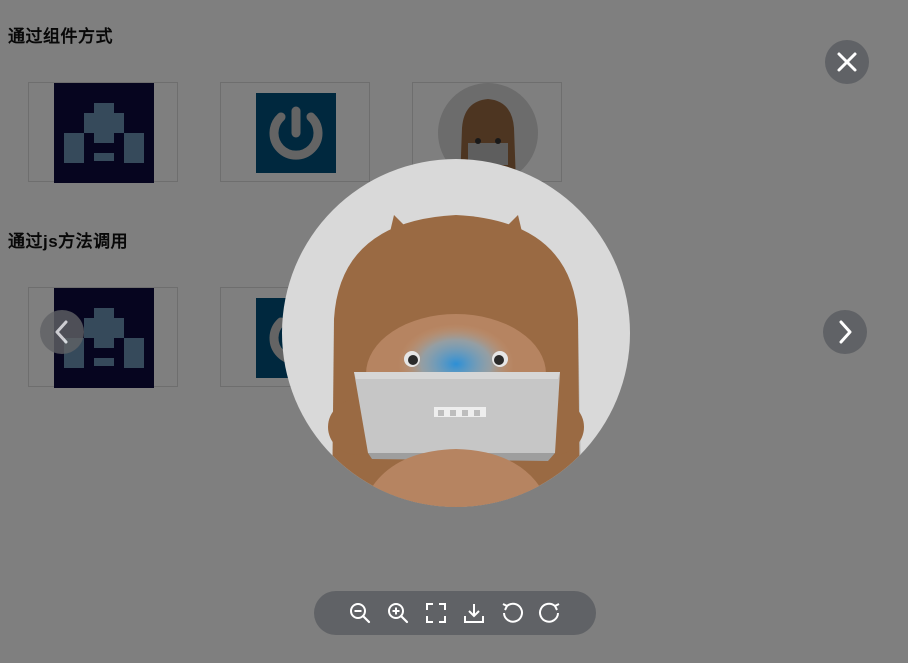 This screenshot has width=908, height=663. I want to click on fullscreen-icon, so click(436, 613).